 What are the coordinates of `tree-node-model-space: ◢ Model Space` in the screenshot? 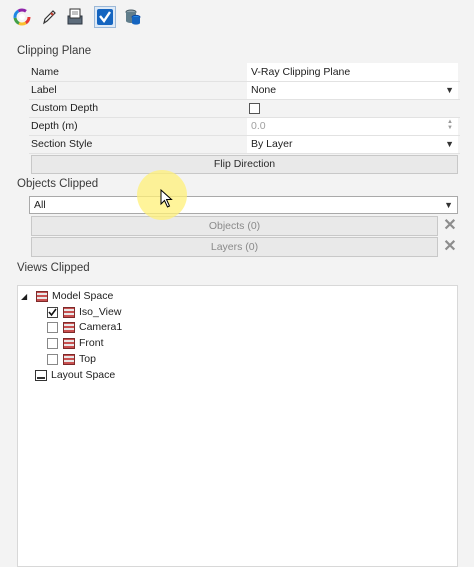 It's located at (121, 296).